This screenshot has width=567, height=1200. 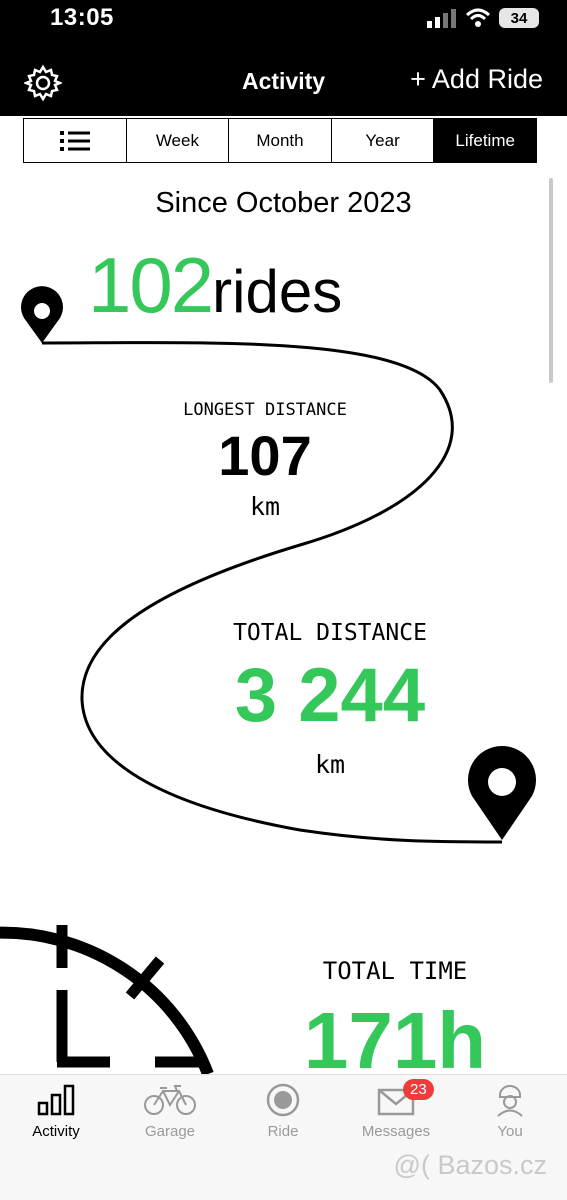 What do you see at coordinates (330, 764) in the screenshot?
I see `total-distance-unit: km` at bounding box center [330, 764].